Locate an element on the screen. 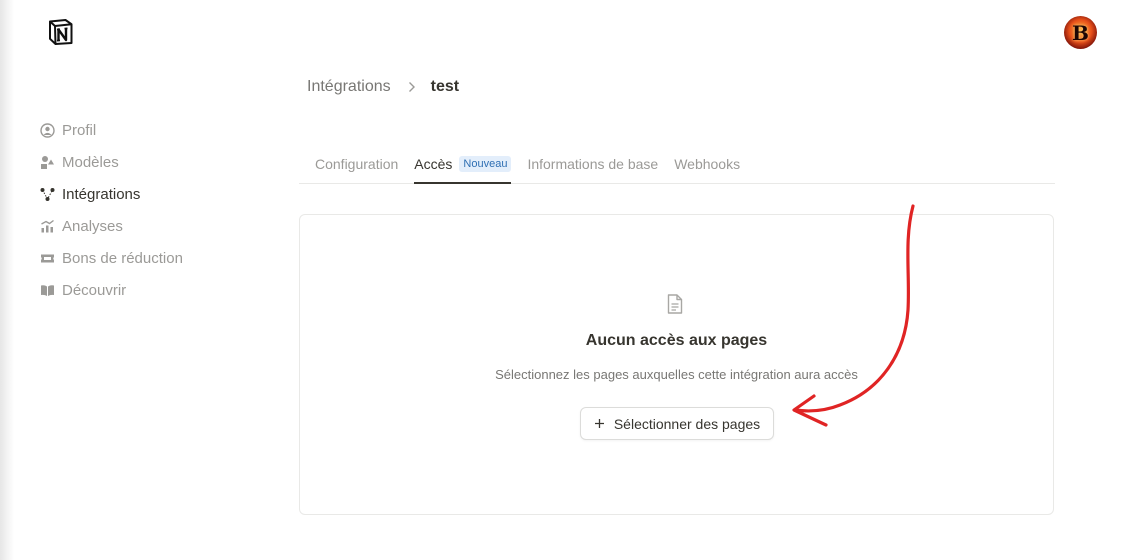 The image size is (1145, 560). sidebar-item-label: Analyses is located at coordinates (92, 226).